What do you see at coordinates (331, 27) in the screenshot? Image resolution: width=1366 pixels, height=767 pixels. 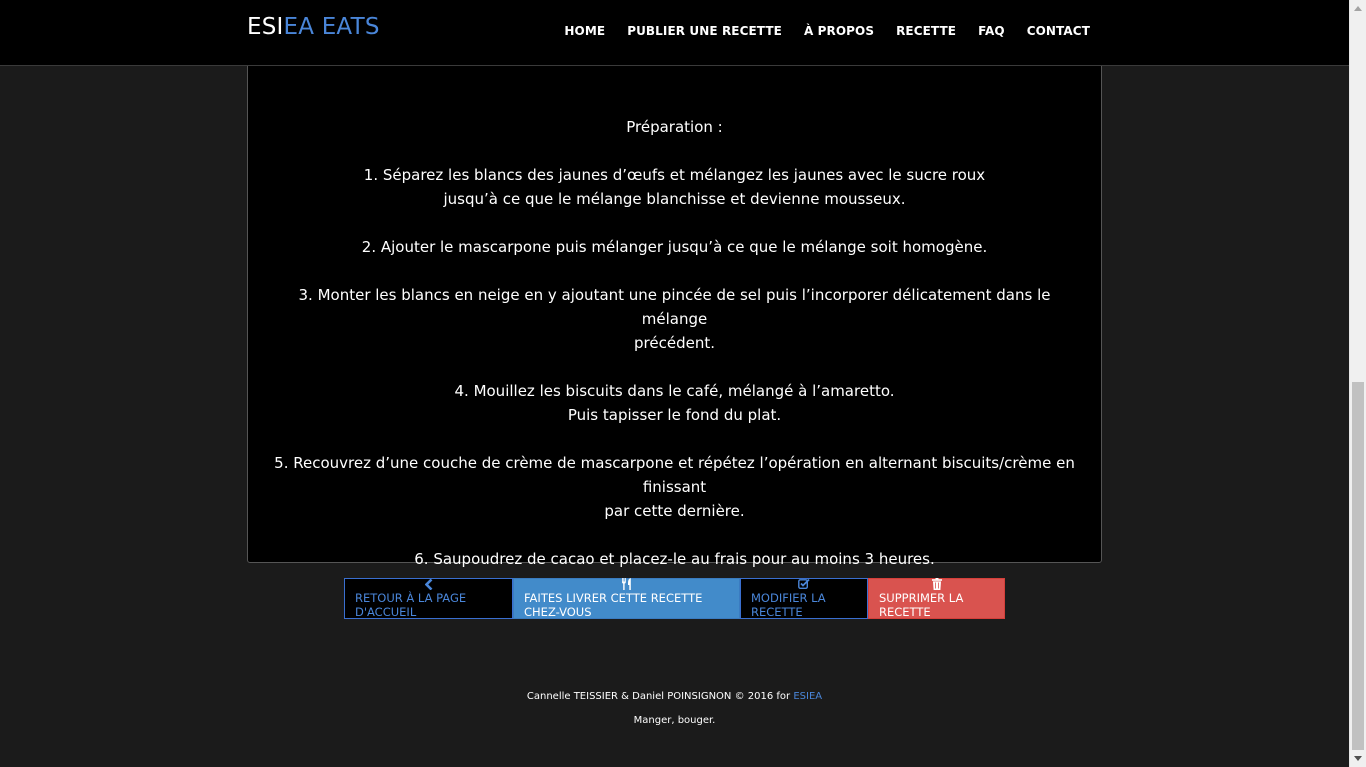 I see `brand-part-2: EA EATS` at bounding box center [331, 27].